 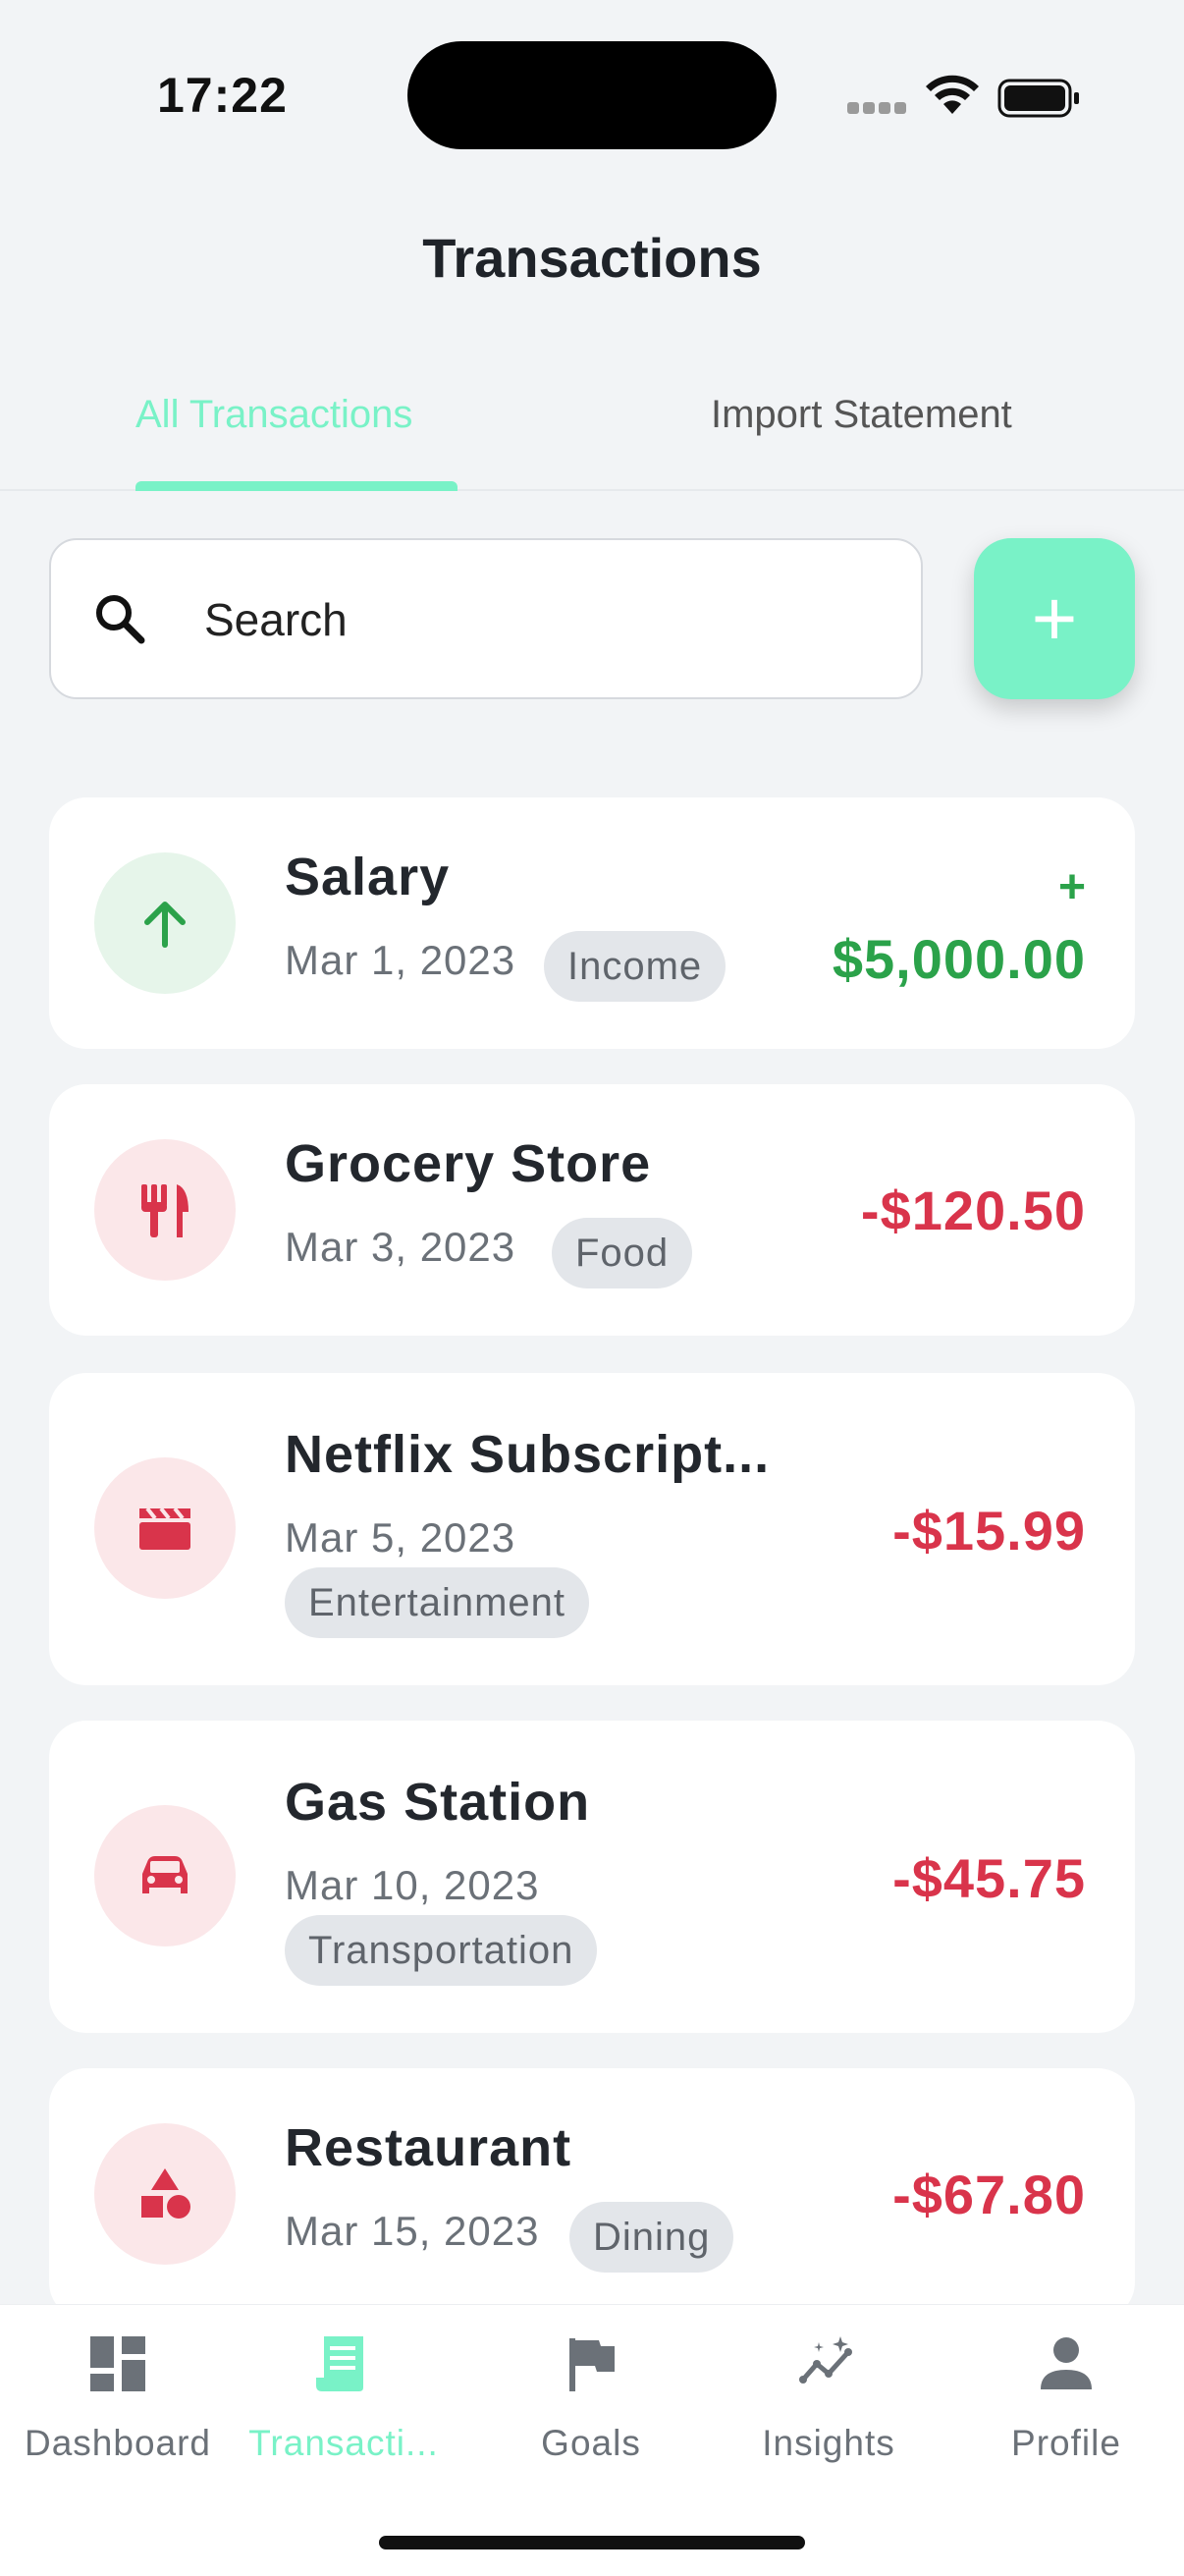 I want to click on transaction-name: Restaurant, so click(x=429, y=2147).